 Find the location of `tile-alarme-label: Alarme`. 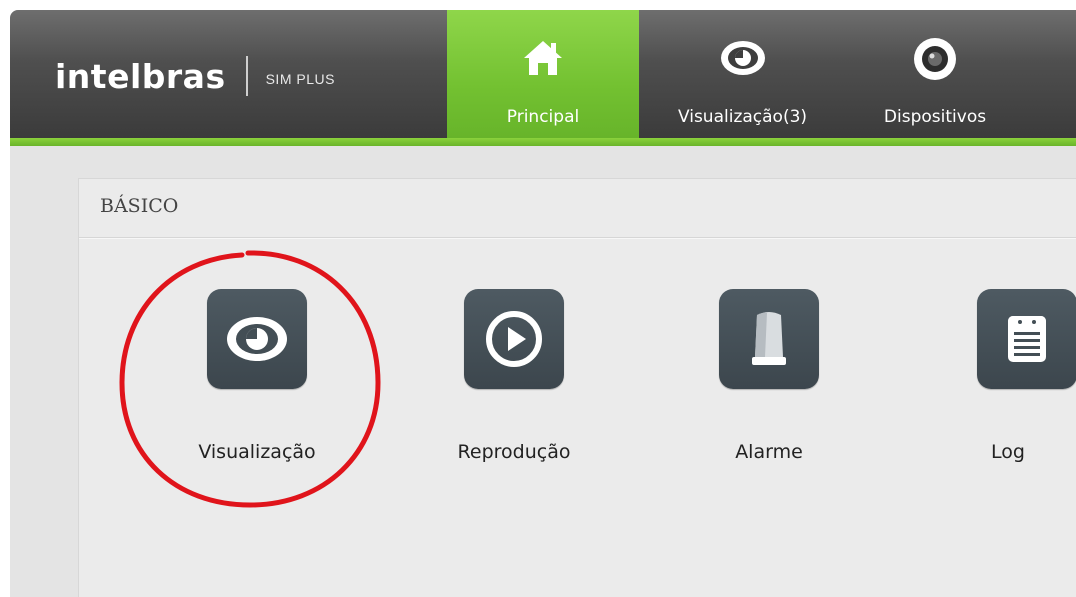

tile-alarme-label: Alarme is located at coordinates (769, 452).